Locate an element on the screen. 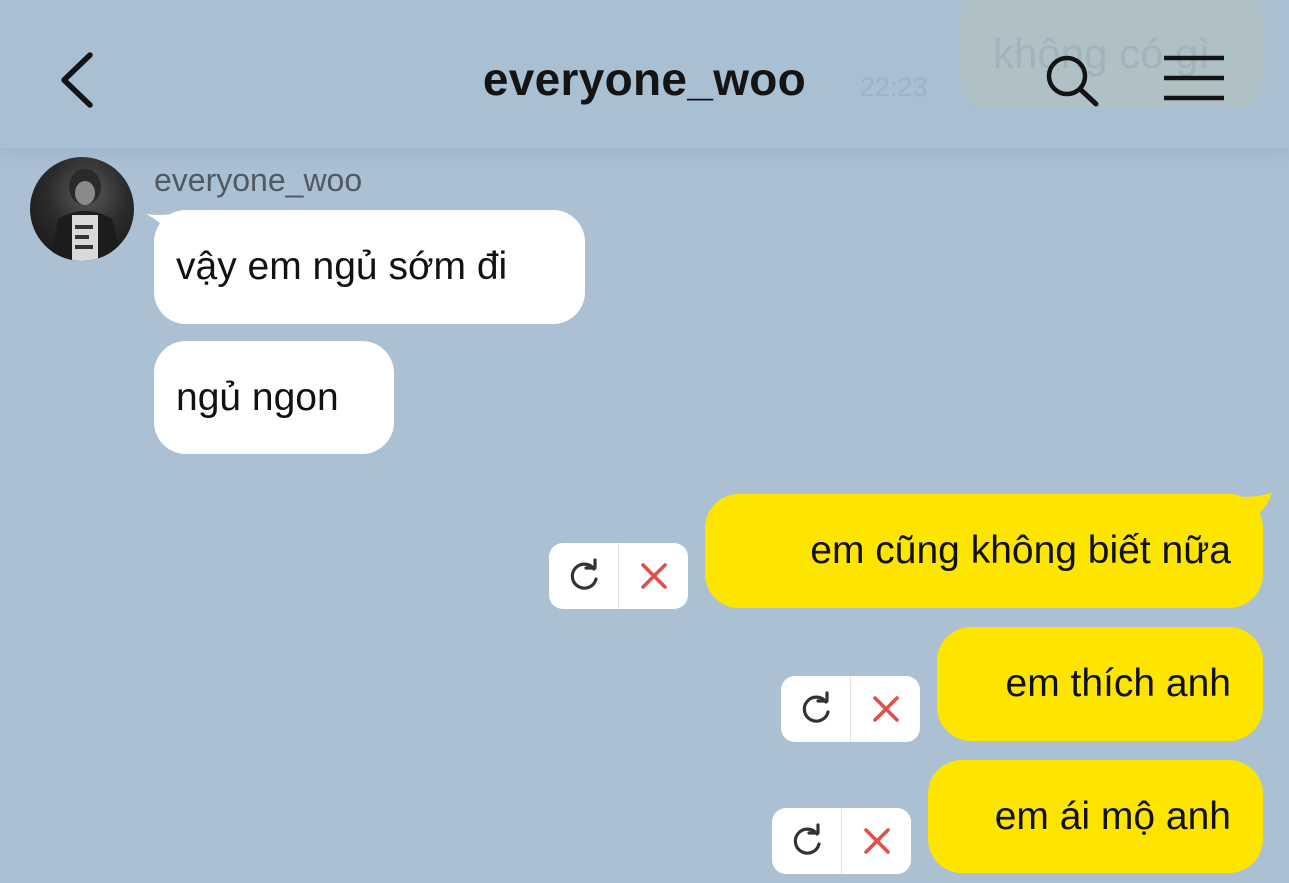  search-icon is located at coordinates (1072, 81).